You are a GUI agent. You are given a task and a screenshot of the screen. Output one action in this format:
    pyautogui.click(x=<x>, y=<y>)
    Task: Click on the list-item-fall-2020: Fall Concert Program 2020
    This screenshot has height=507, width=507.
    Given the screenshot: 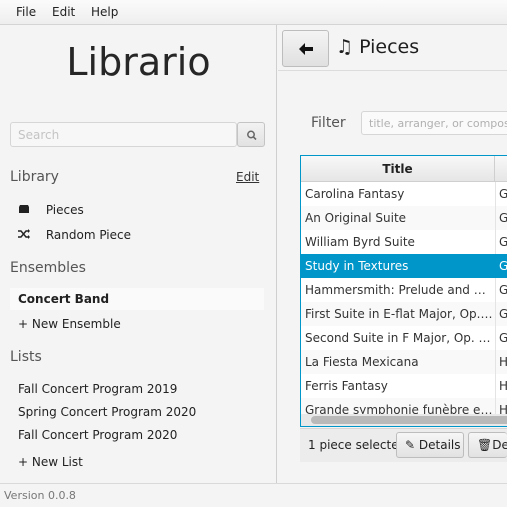 What is the action you would take?
    pyautogui.click(x=97, y=435)
    